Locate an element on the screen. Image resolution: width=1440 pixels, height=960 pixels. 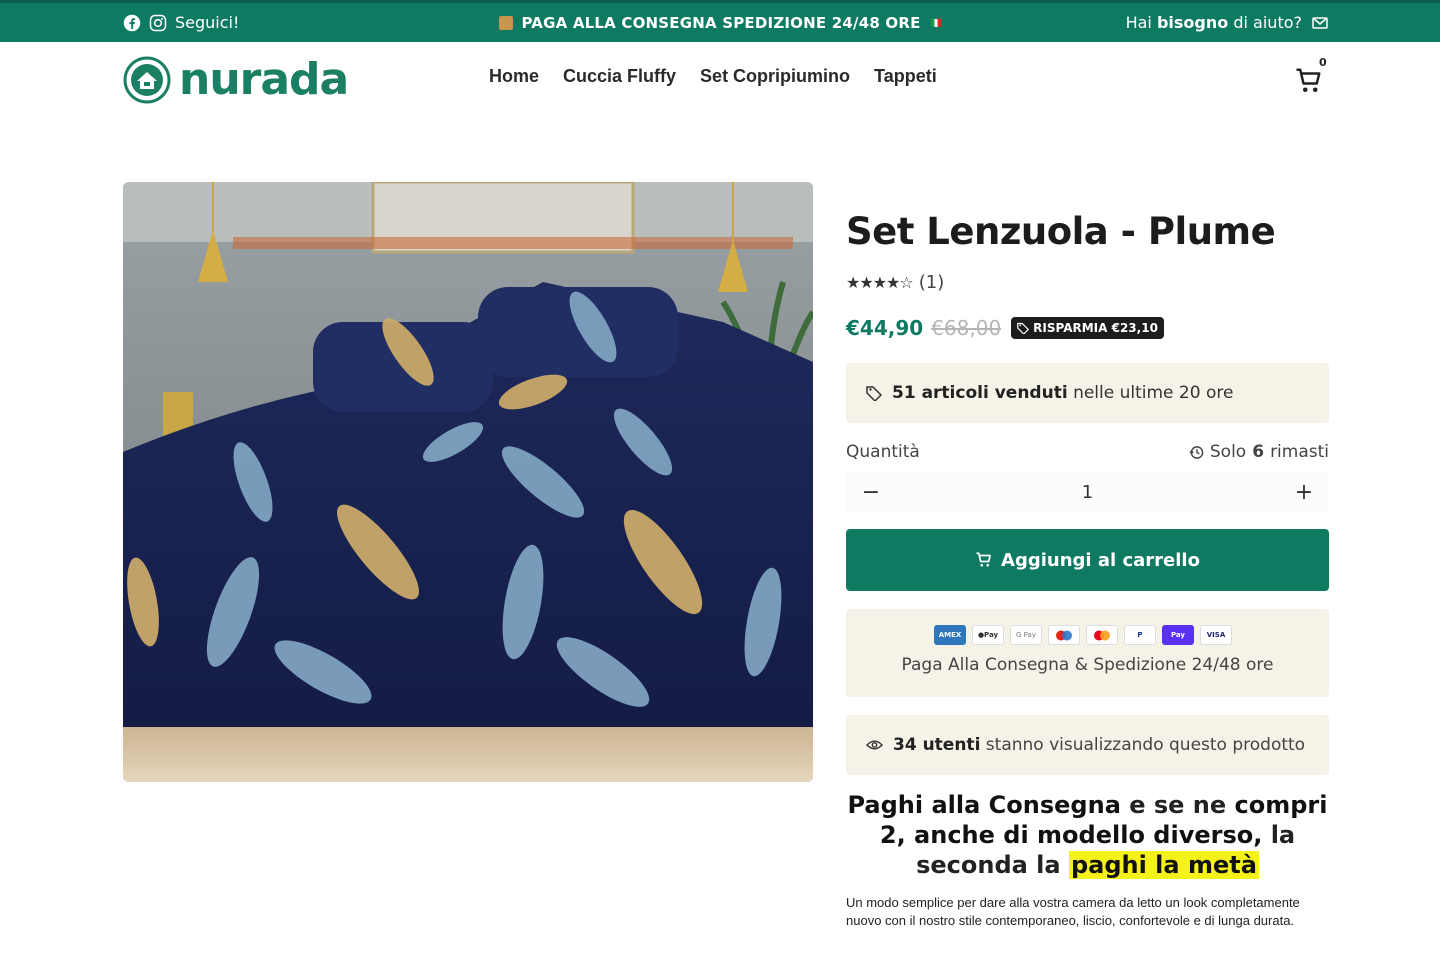
rating-stars-icon: ★★★★☆ is located at coordinates (880, 282).